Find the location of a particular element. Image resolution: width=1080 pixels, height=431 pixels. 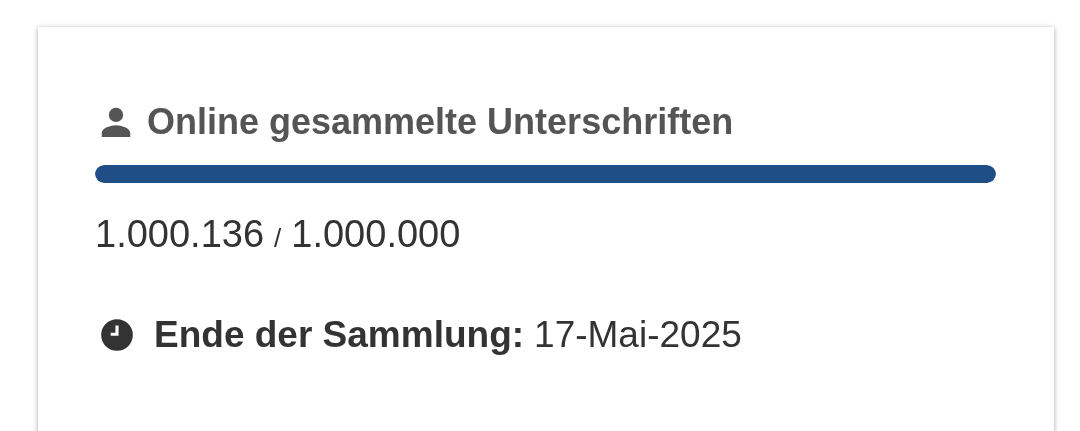

collected-count: 1.000.136 is located at coordinates (180, 234).